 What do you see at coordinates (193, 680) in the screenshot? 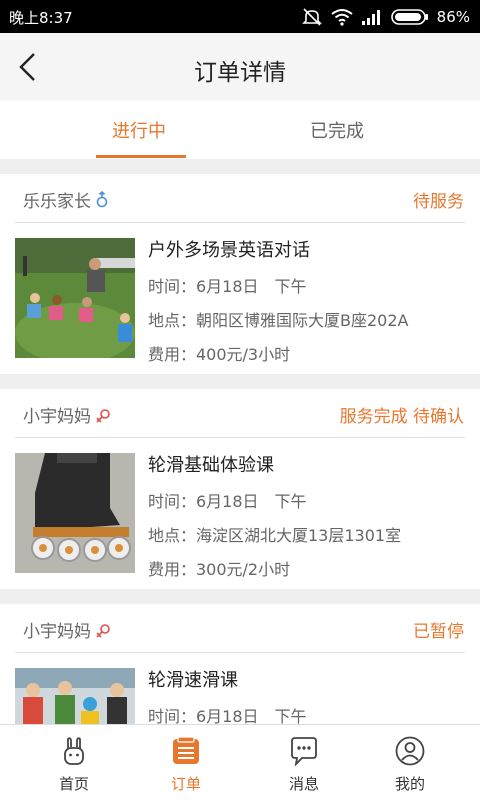
I see `course-title: 轮滑速滑课` at bounding box center [193, 680].